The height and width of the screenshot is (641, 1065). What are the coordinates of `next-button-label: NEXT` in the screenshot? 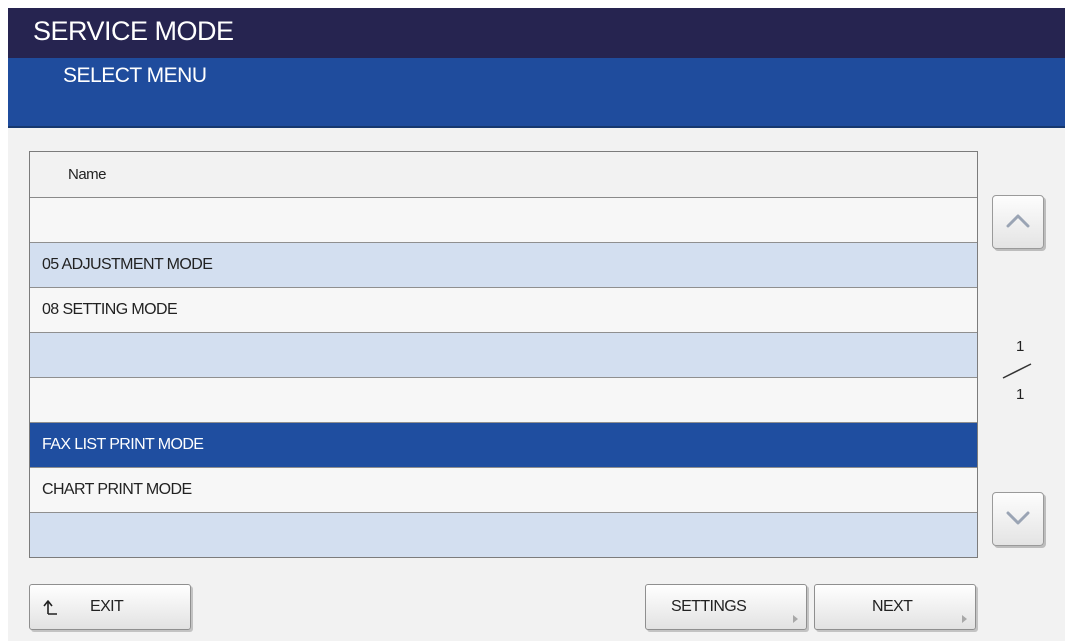 It's located at (892, 606).